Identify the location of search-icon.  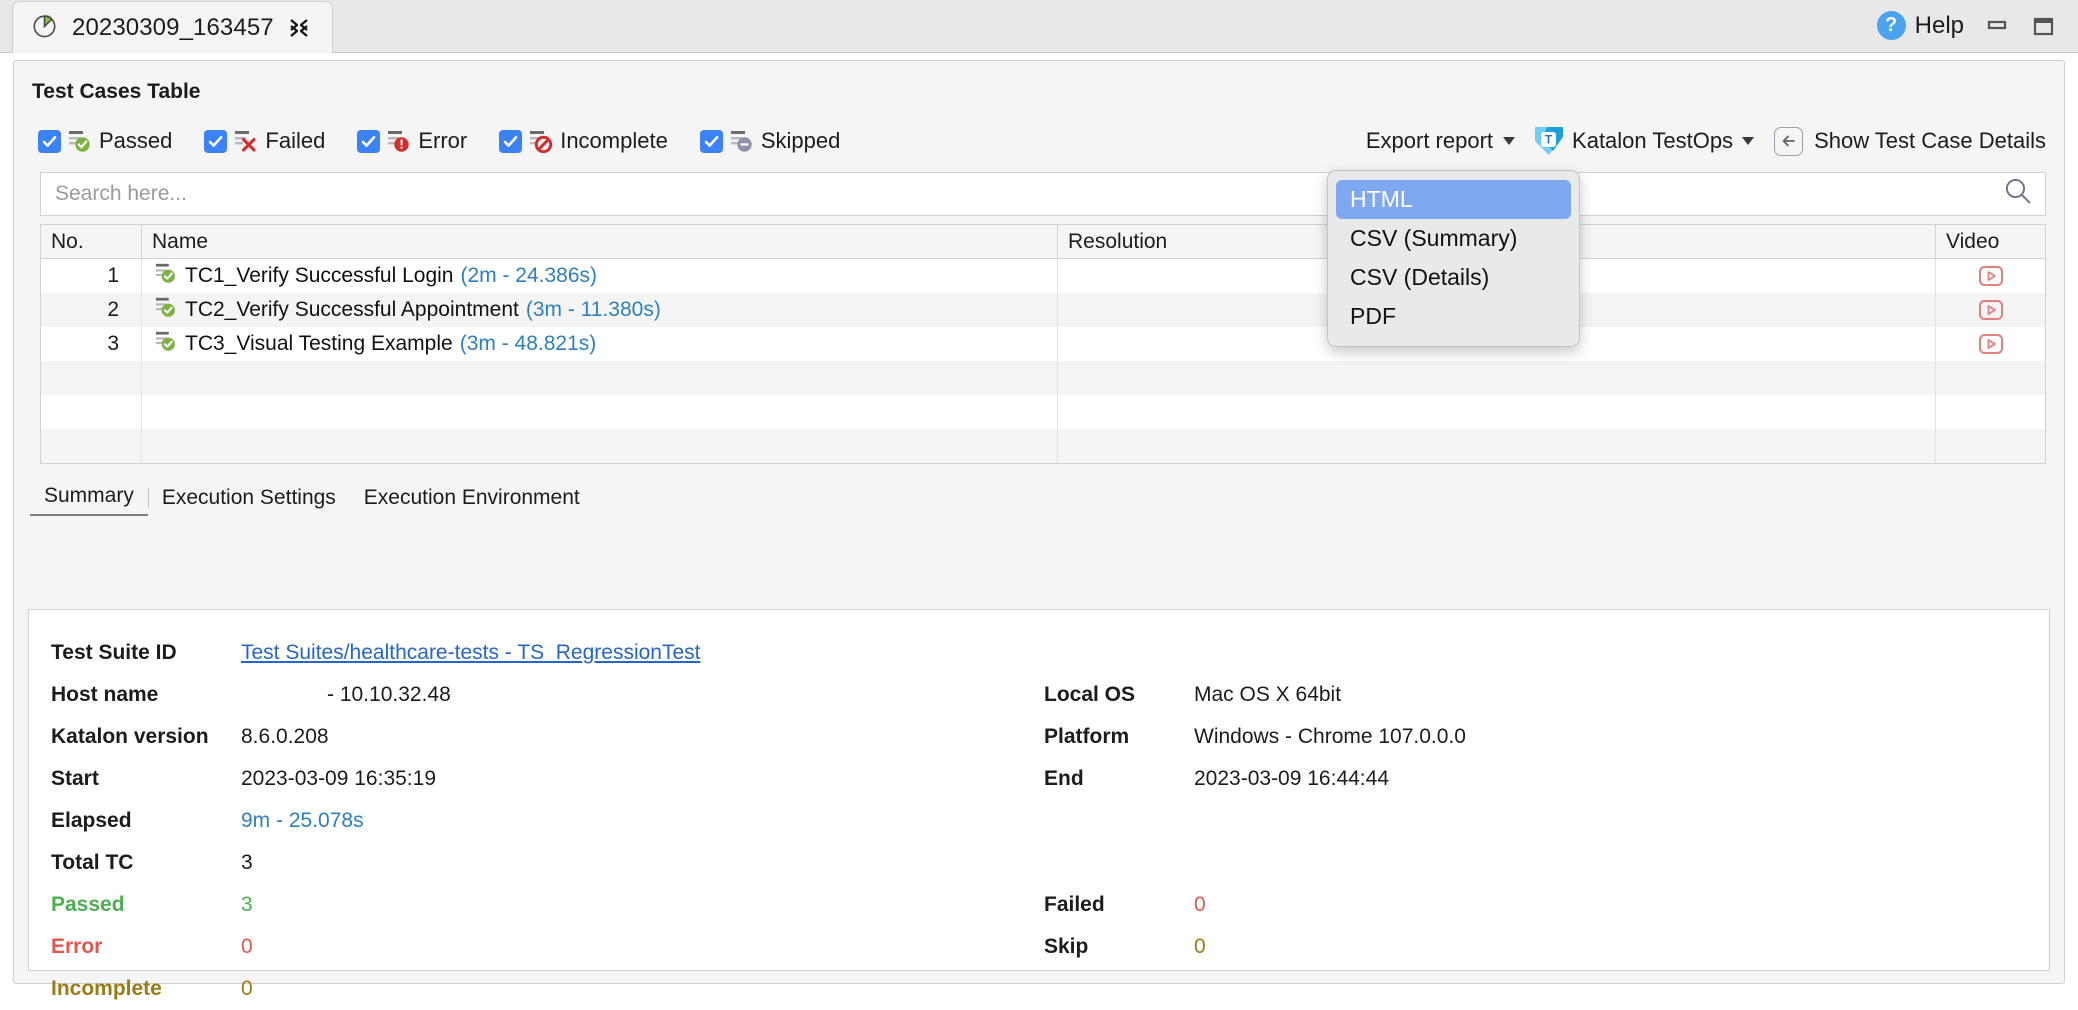
(2018, 194).